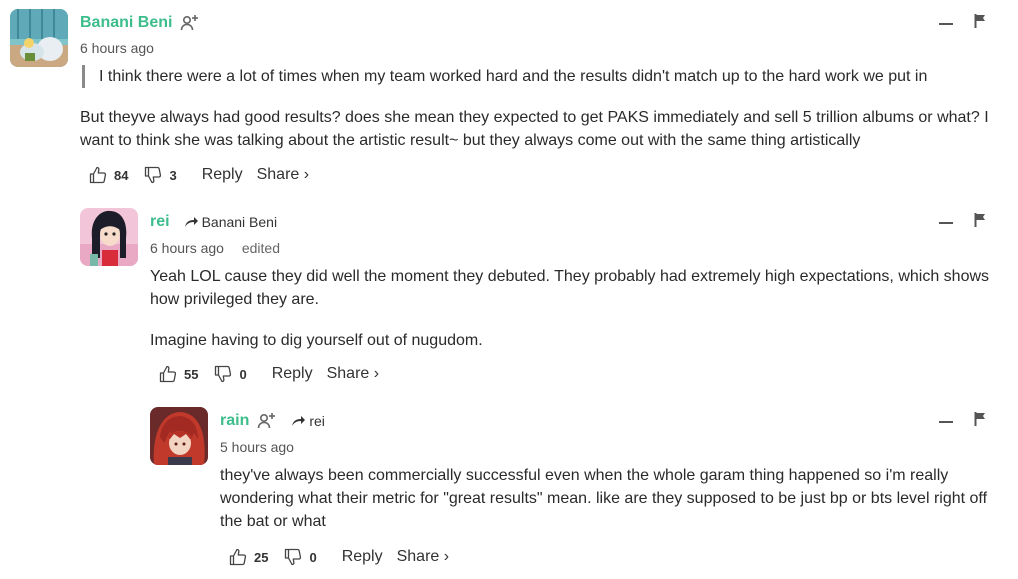  What do you see at coordinates (239, 222) in the screenshot?
I see `reply-to-name: Banani Beni` at bounding box center [239, 222].